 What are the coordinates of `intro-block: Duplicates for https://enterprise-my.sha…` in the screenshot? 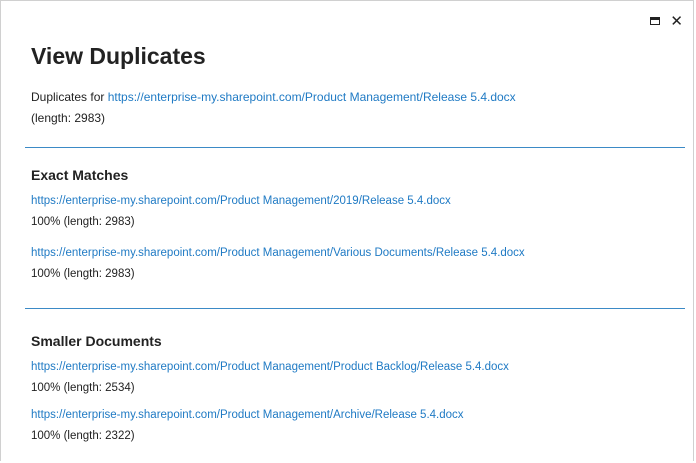 It's located at (273, 108).